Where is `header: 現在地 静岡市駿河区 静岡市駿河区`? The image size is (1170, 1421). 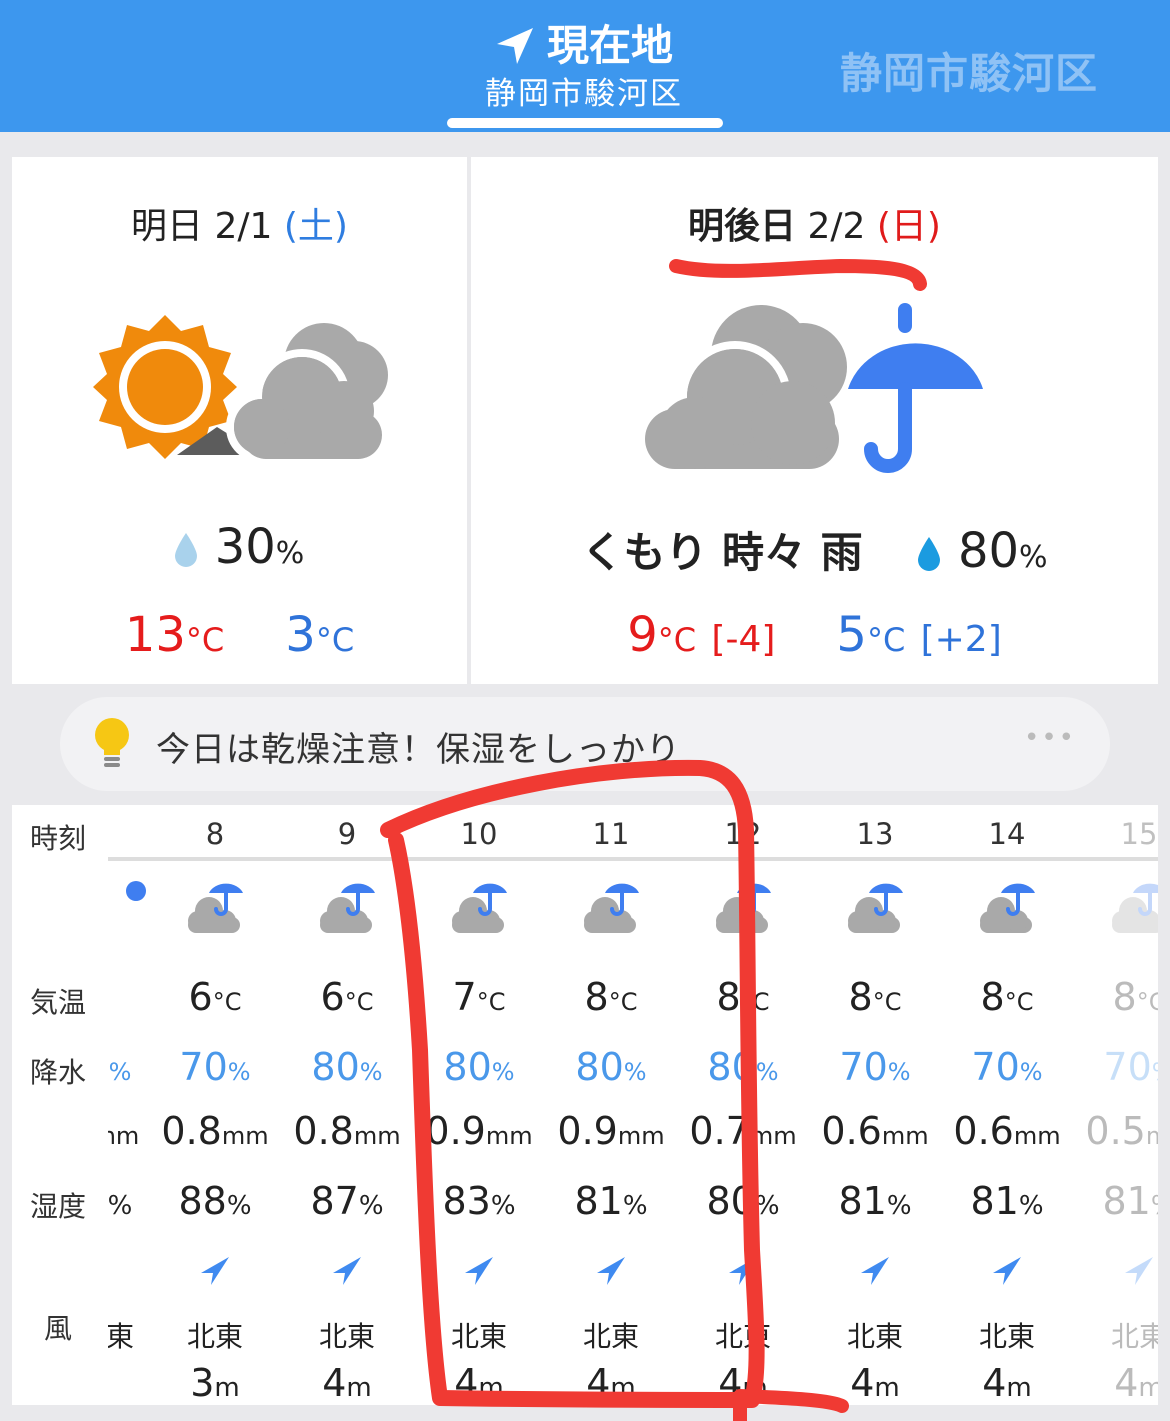 header: 現在地 静岡市駿河区 静岡市駿河区 is located at coordinates (585, 66).